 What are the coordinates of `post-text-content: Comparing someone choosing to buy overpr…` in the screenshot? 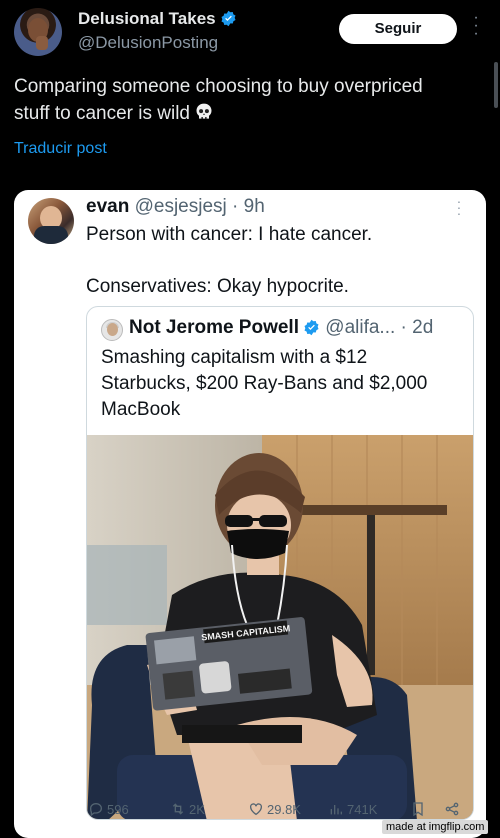 It's located at (218, 100).